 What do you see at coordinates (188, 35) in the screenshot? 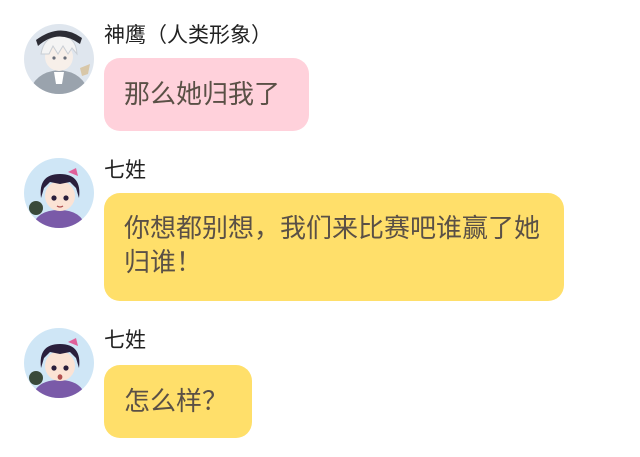
I see `sender-name: 神鹰（人类形象）` at bounding box center [188, 35].